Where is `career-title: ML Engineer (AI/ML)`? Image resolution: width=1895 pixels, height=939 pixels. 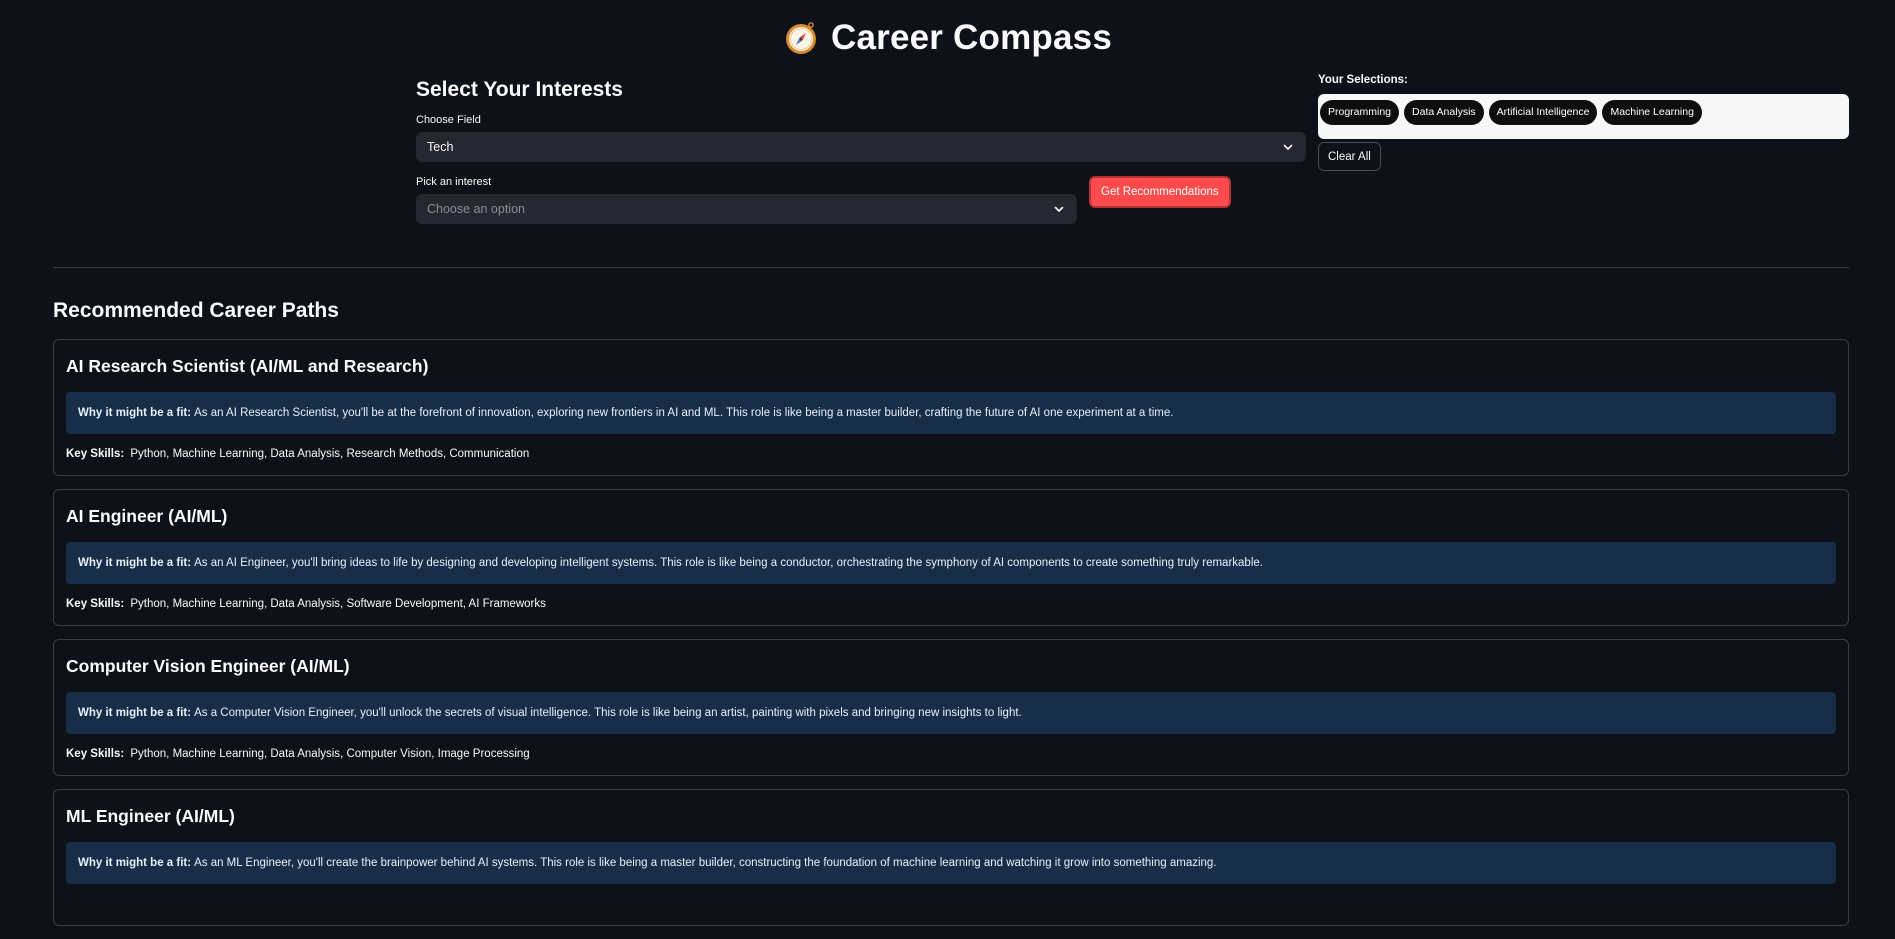
career-title: ML Engineer (AI/ML) is located at coordinates (150, 816).